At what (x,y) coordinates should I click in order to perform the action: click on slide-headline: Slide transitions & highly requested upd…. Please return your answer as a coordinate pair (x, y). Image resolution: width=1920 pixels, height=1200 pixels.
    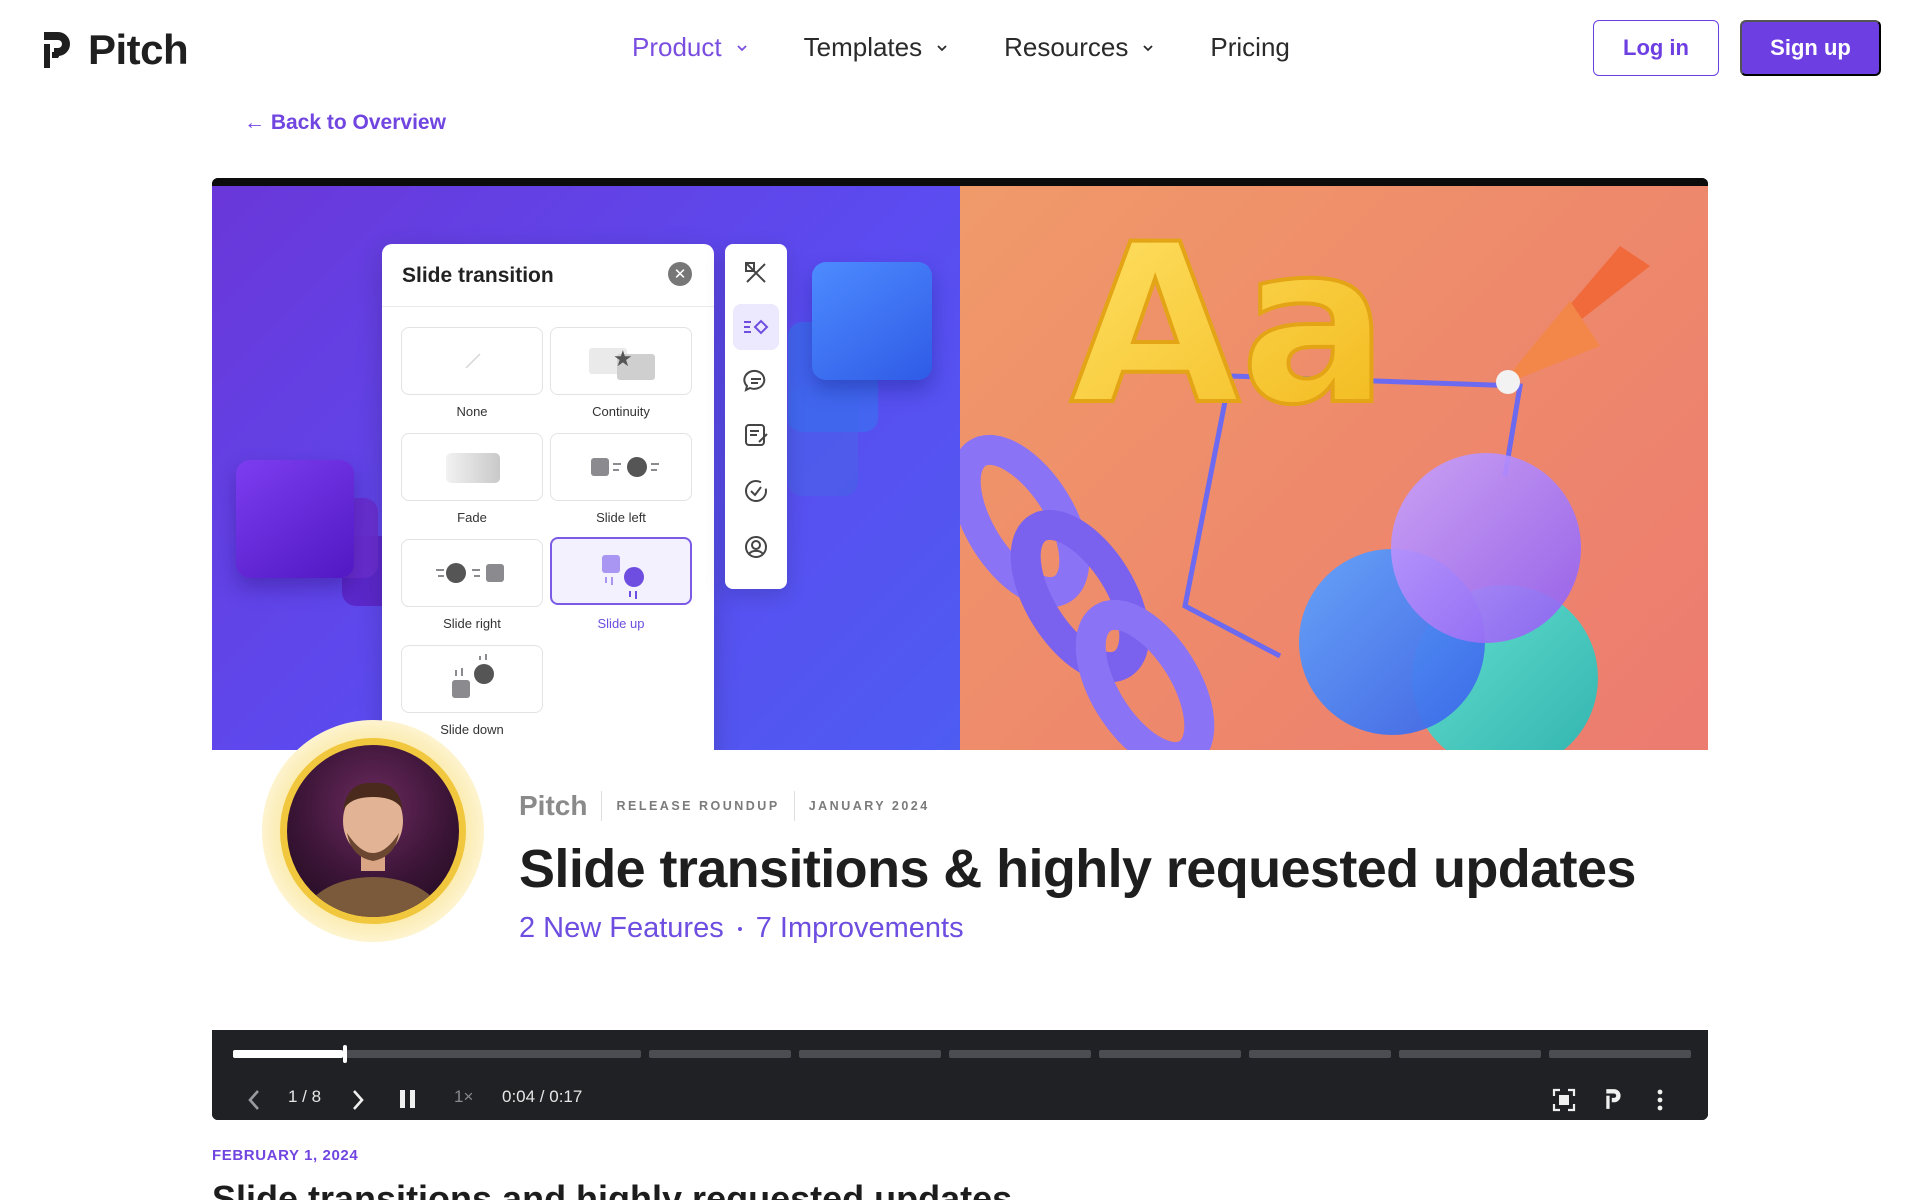
    Looking at the image, I should click on (1077, 869).